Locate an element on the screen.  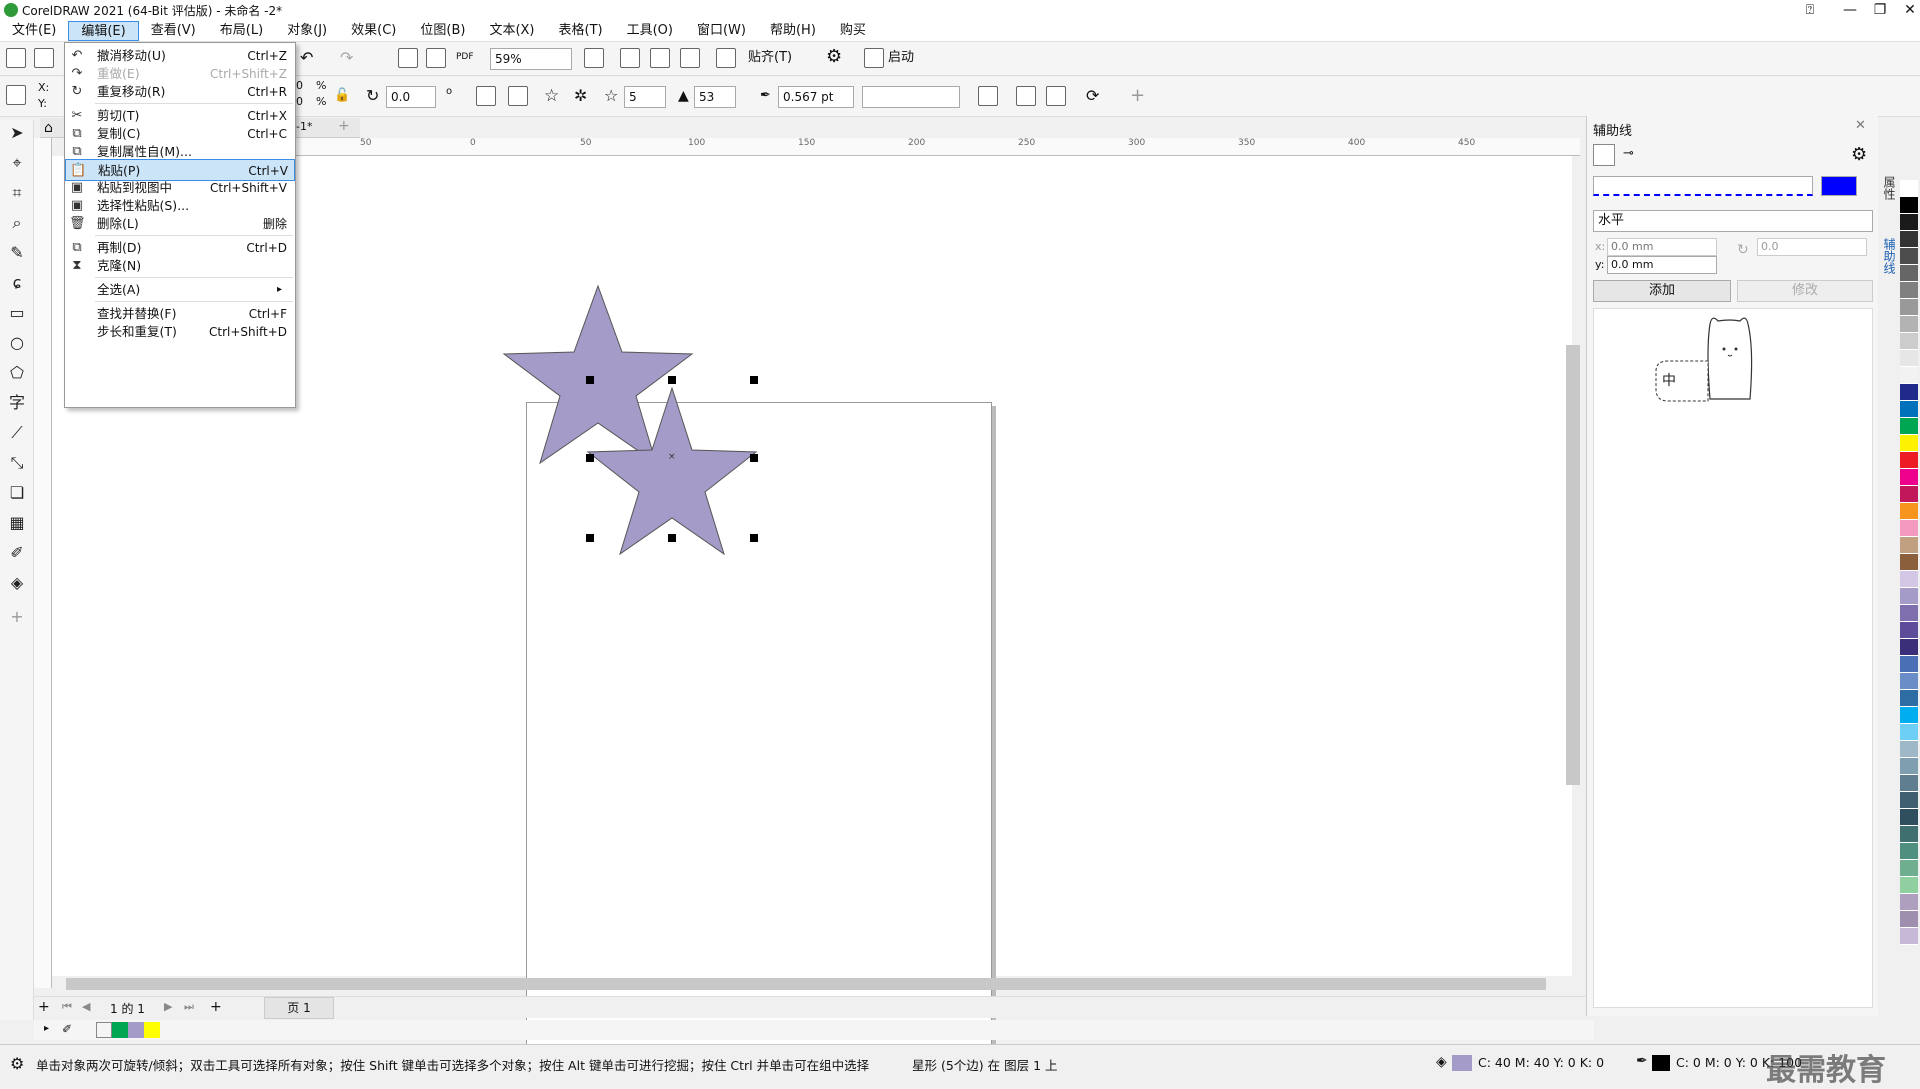
side-tab-guidelines: 辅助线 is located at coordinates (1890, 256).